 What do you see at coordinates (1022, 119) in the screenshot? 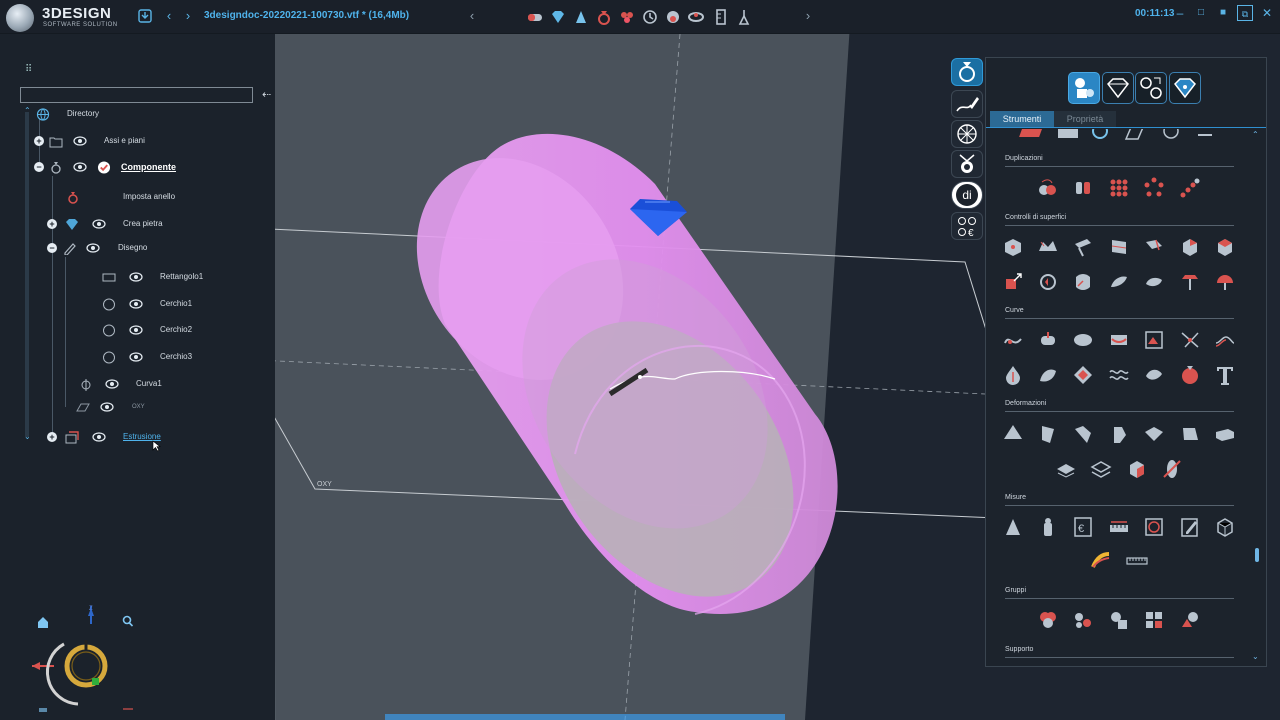
I see `tab-strumenti: Strumenti` at bounding box center [1022, 119].